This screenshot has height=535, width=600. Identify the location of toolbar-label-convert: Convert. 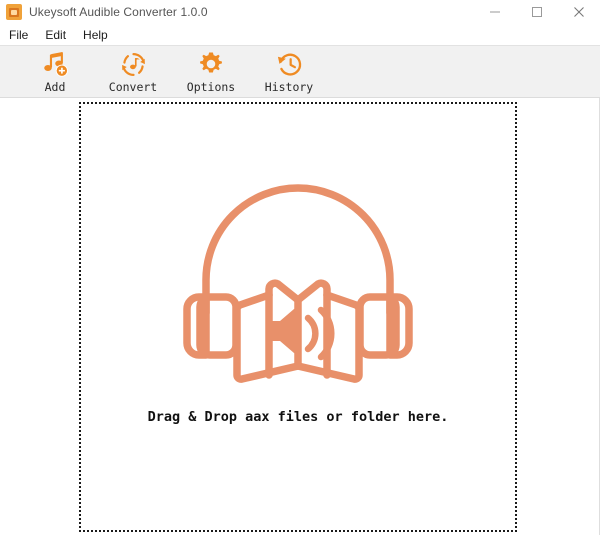
(133, 87).